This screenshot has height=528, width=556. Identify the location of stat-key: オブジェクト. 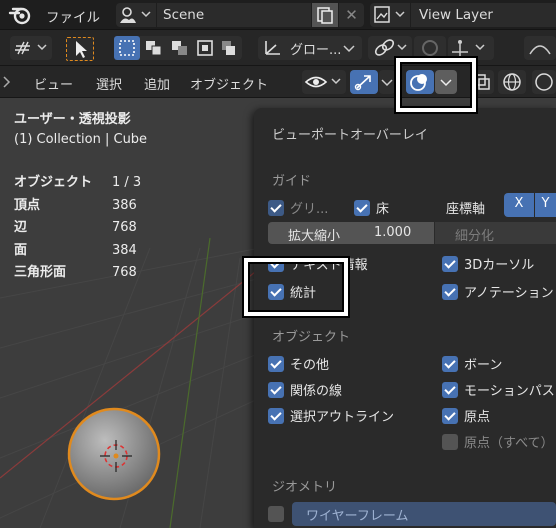
(53, 182).